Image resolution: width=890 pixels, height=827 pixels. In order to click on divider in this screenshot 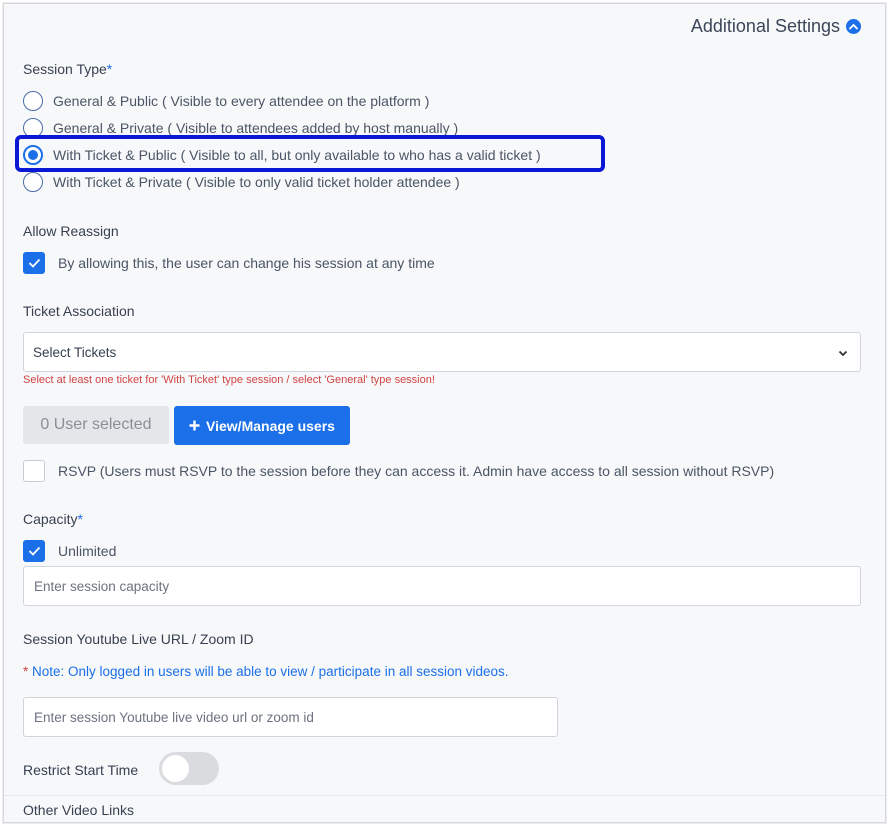, I will do `click(444, 795)`.